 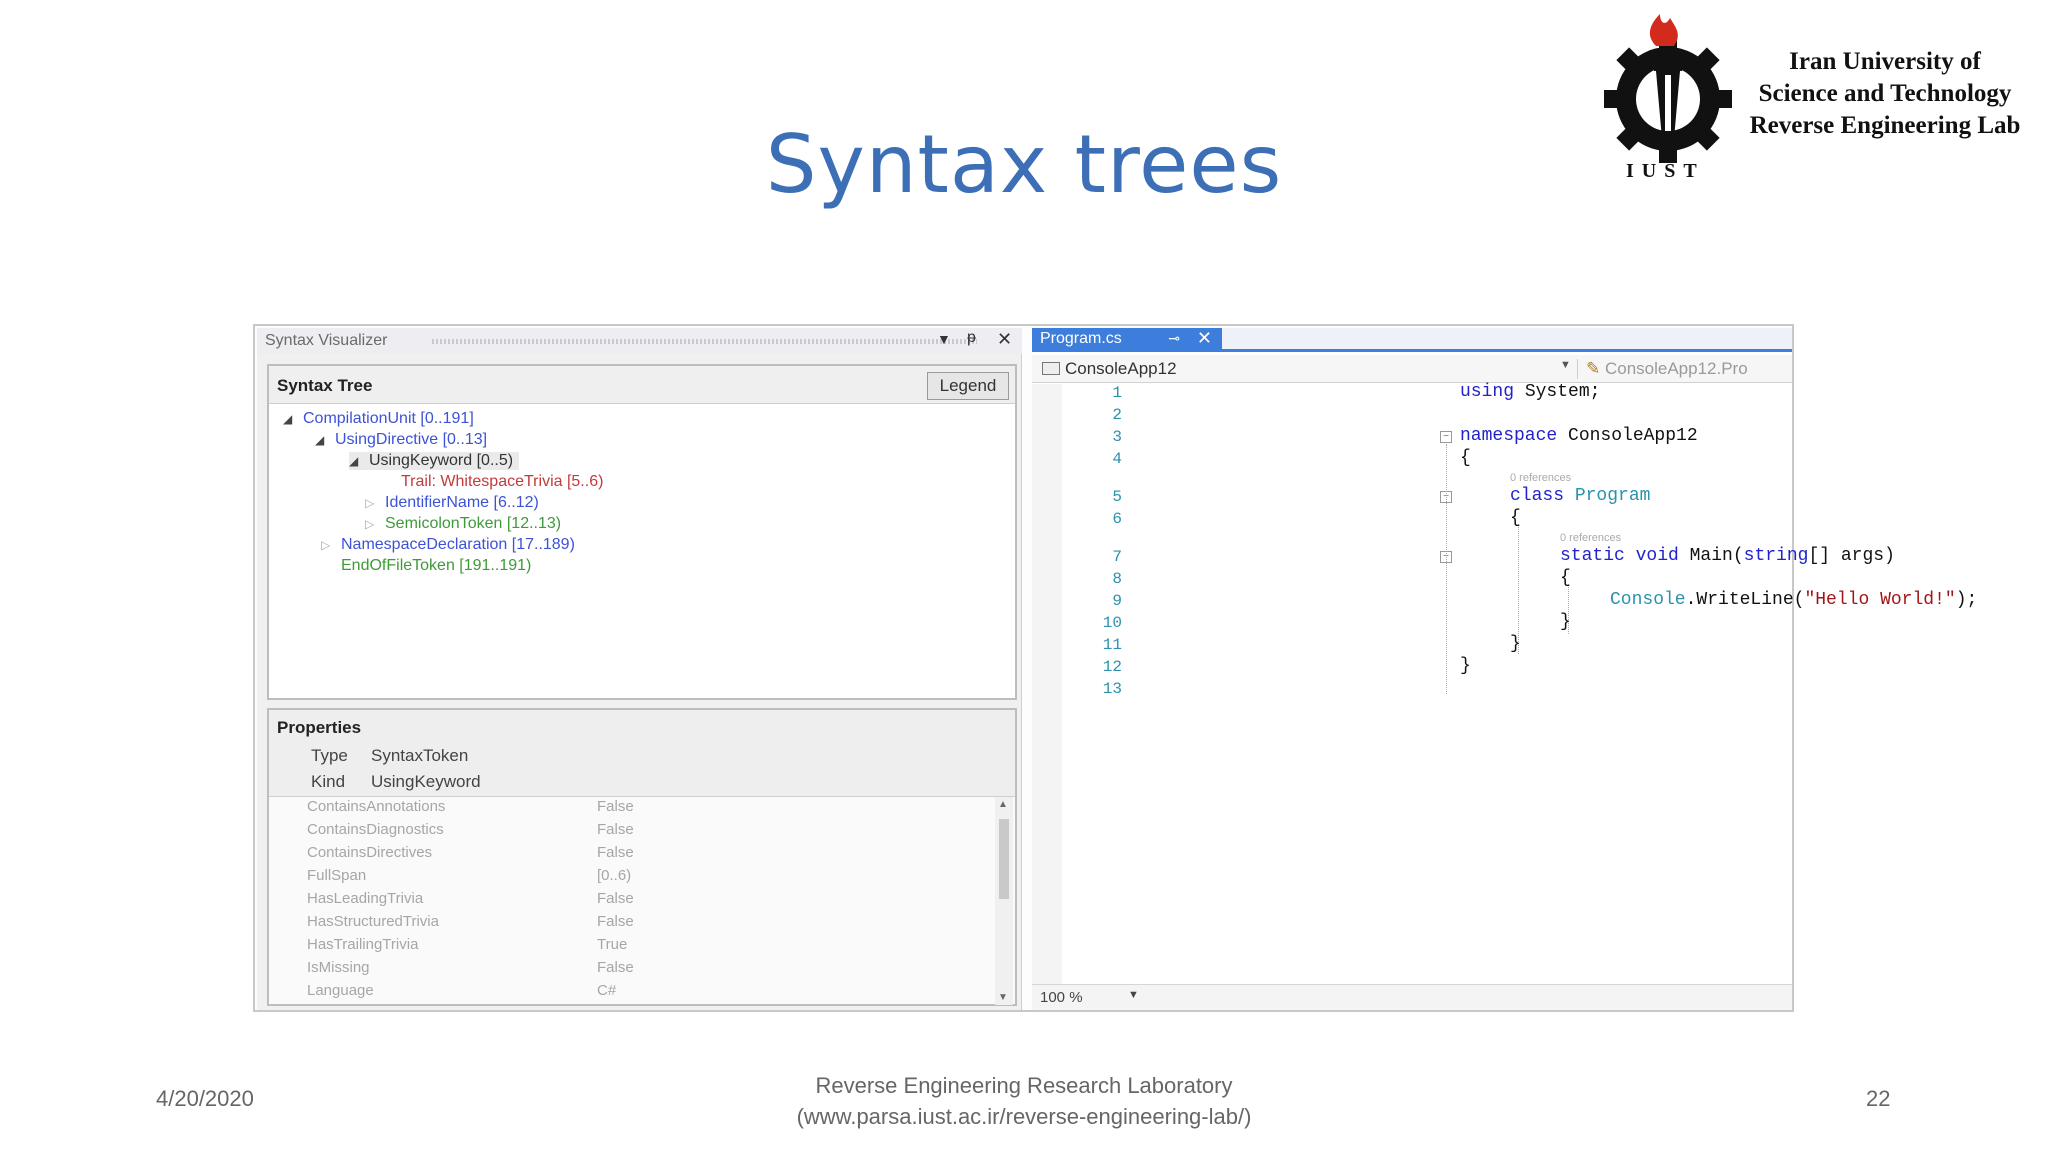 I want to click on code-text: );, so click(x=1966, y=600).